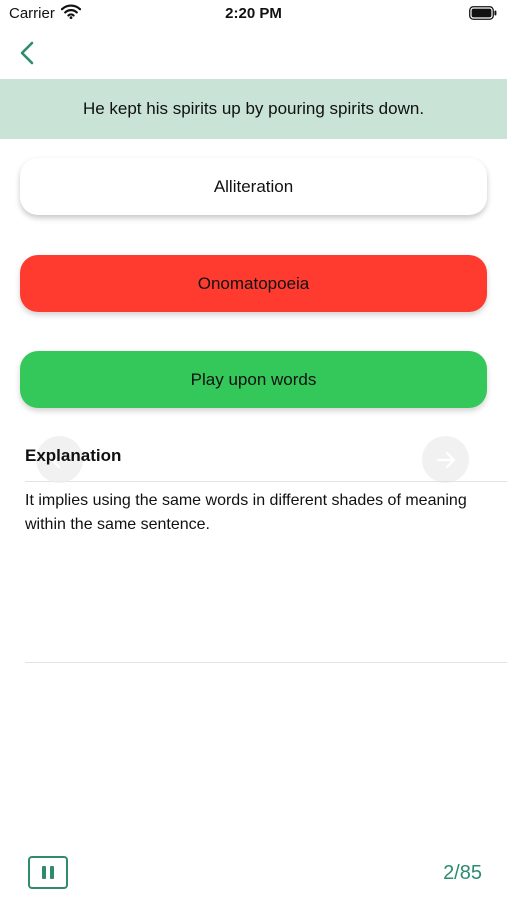 Image resolution: width=507 pixels, height=900 pixels. I want to click on answer-option-play-upon-words: Play upon words, so click(253, 379).